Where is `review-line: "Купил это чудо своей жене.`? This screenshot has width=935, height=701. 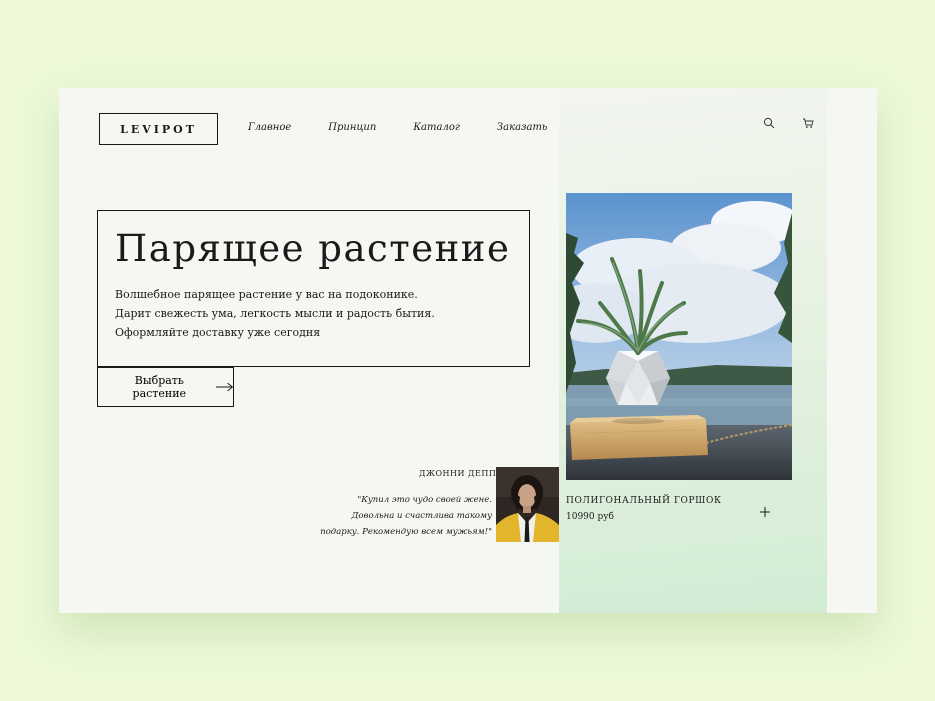
review-line: "Купил это чудо своей жене. is located at coordinates (424, 500).